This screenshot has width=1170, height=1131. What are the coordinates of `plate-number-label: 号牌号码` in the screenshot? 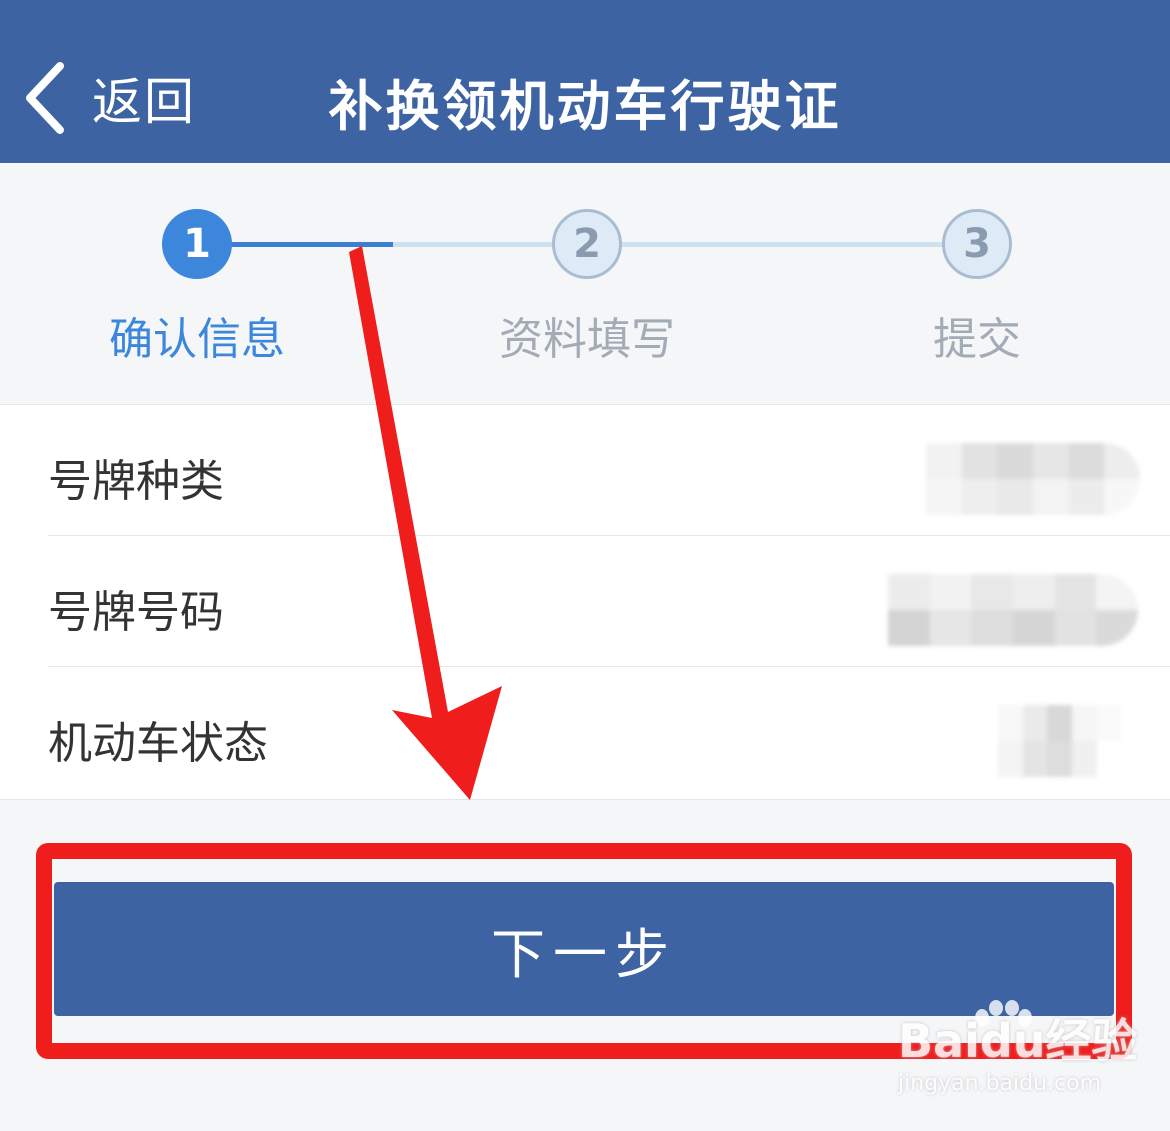 It's located at (136, 612).